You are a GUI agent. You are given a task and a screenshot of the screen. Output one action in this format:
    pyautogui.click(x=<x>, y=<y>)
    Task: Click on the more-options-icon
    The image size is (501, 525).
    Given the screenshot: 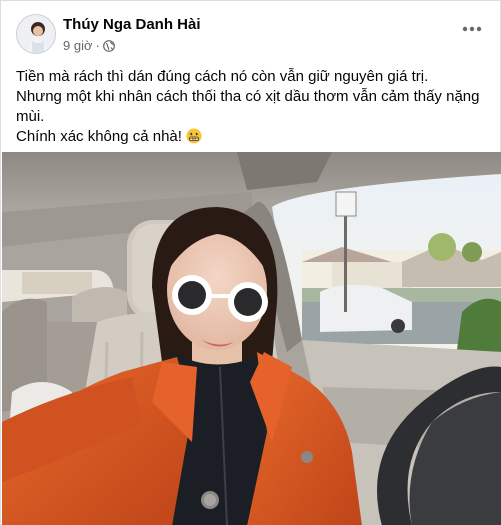 What is the action you would take?
    pyautogui.click(x=472, y=29)
    